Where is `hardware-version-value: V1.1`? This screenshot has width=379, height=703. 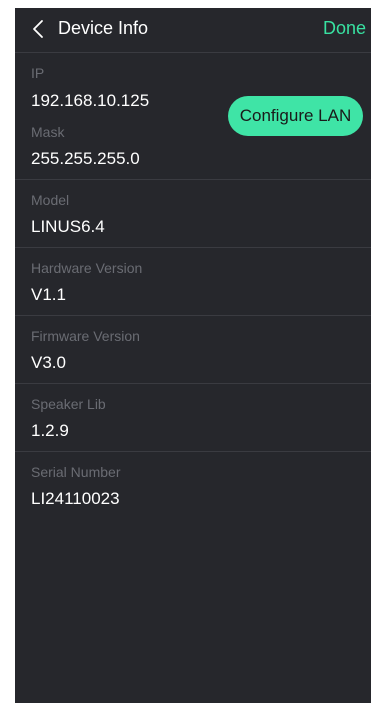
hardware-version-value: V1.1 is located at coordinates (48, 294).